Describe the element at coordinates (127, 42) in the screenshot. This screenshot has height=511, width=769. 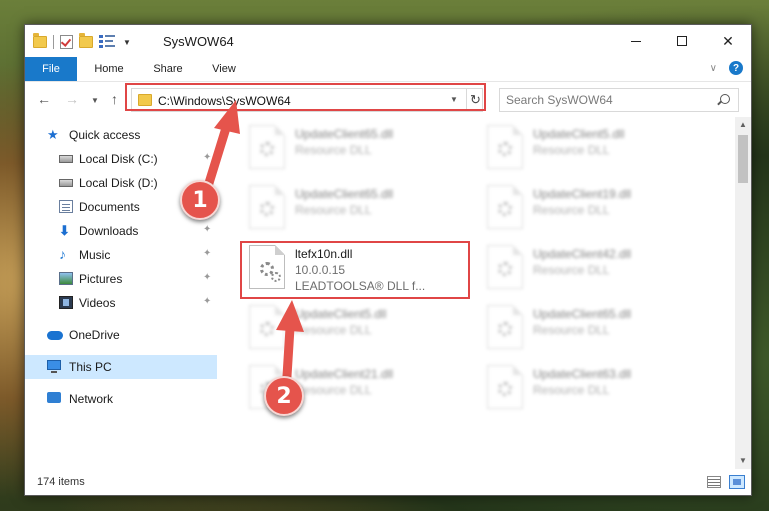
I see `toolbar-dropdown-icon: ▼` at that location.